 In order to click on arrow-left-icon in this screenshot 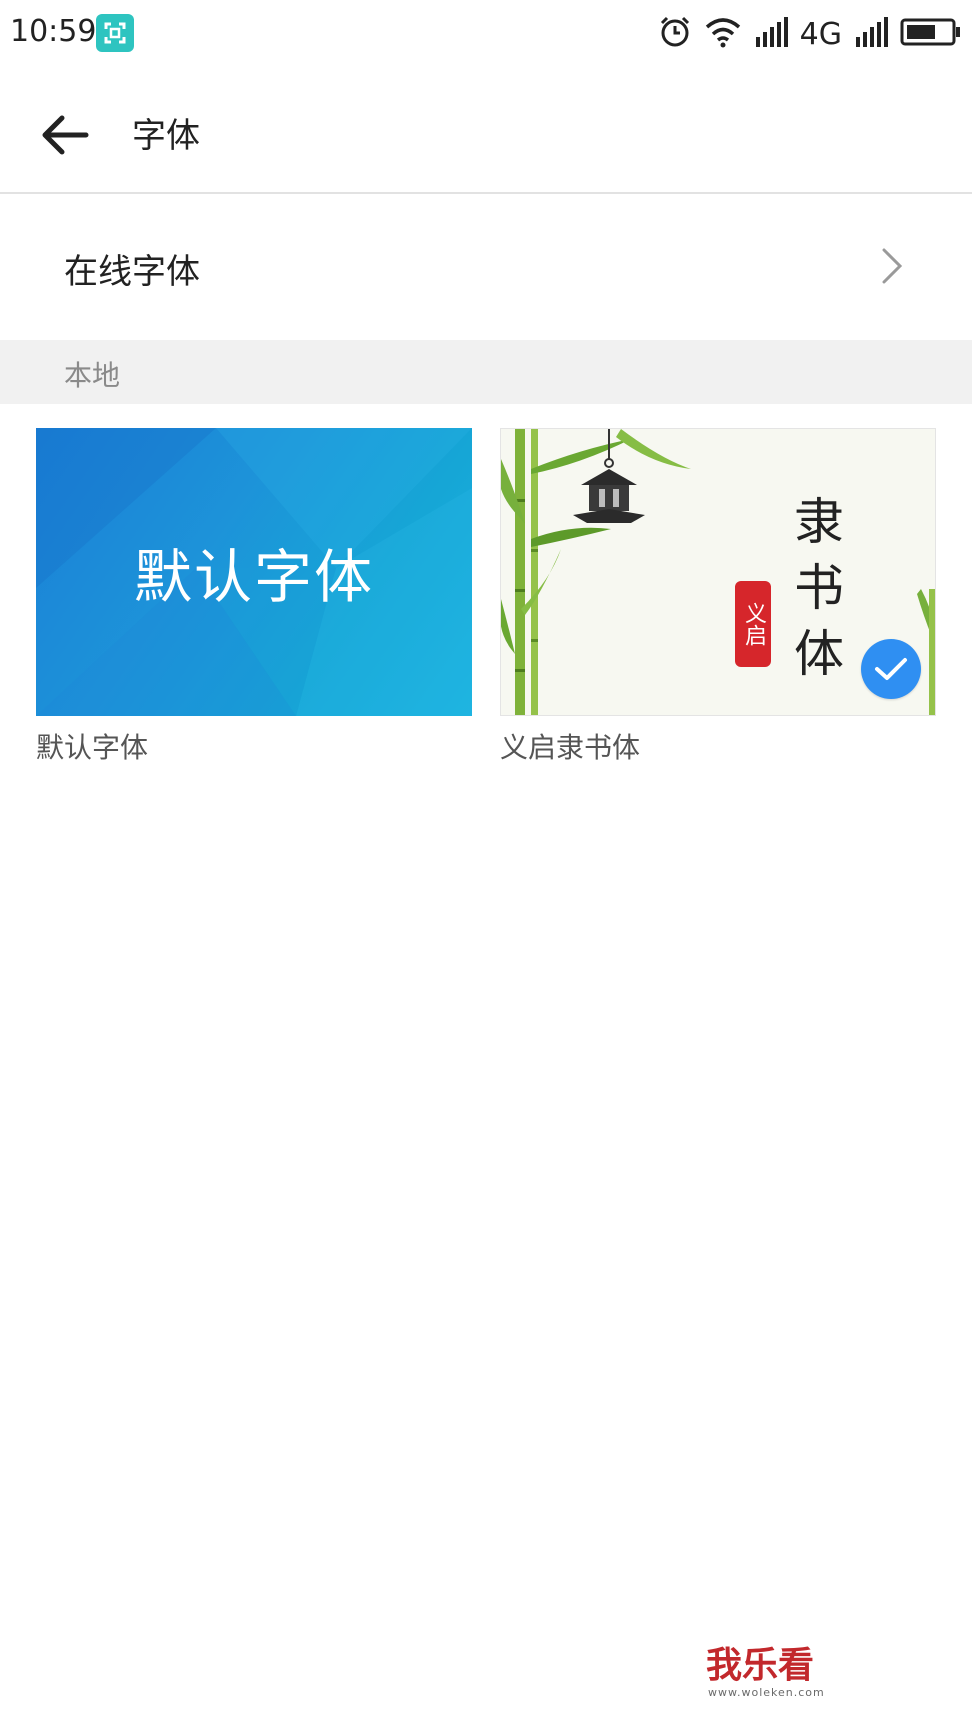, I will do `click(65, 135)`.